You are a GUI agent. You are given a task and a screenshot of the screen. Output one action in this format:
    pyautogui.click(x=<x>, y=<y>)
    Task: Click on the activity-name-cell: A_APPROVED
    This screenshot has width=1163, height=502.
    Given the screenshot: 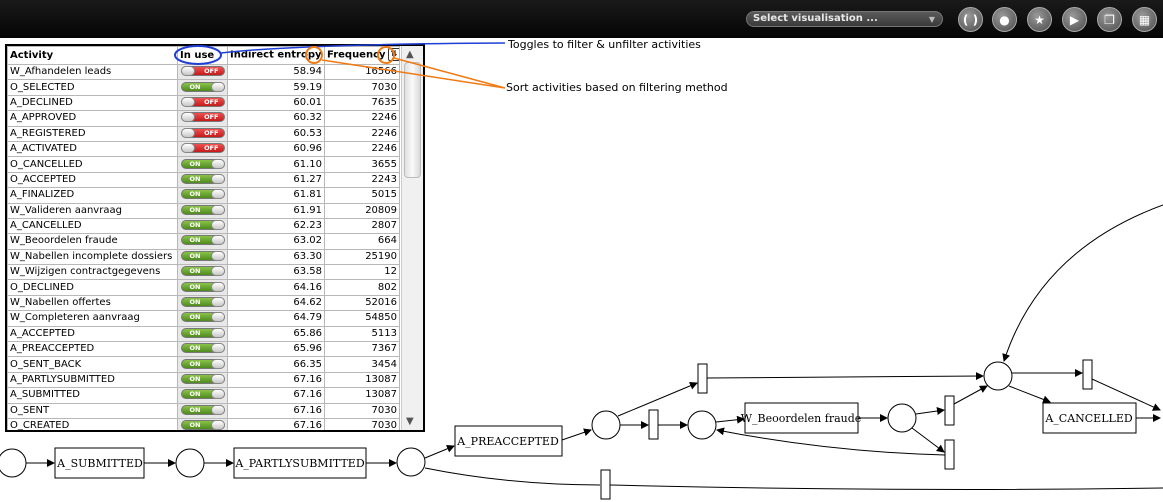 What is the action you would take?
    pyautogui.click(x=92, y=118)
    